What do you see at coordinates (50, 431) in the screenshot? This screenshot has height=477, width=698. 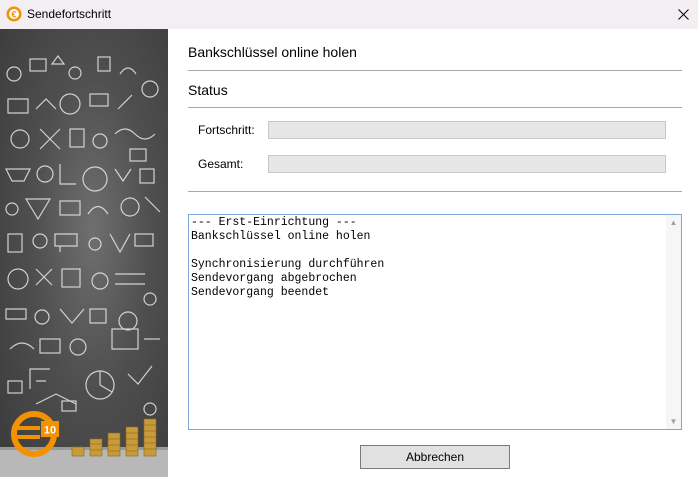 I see `logo-text: 10` at bounding box center [50, 431].